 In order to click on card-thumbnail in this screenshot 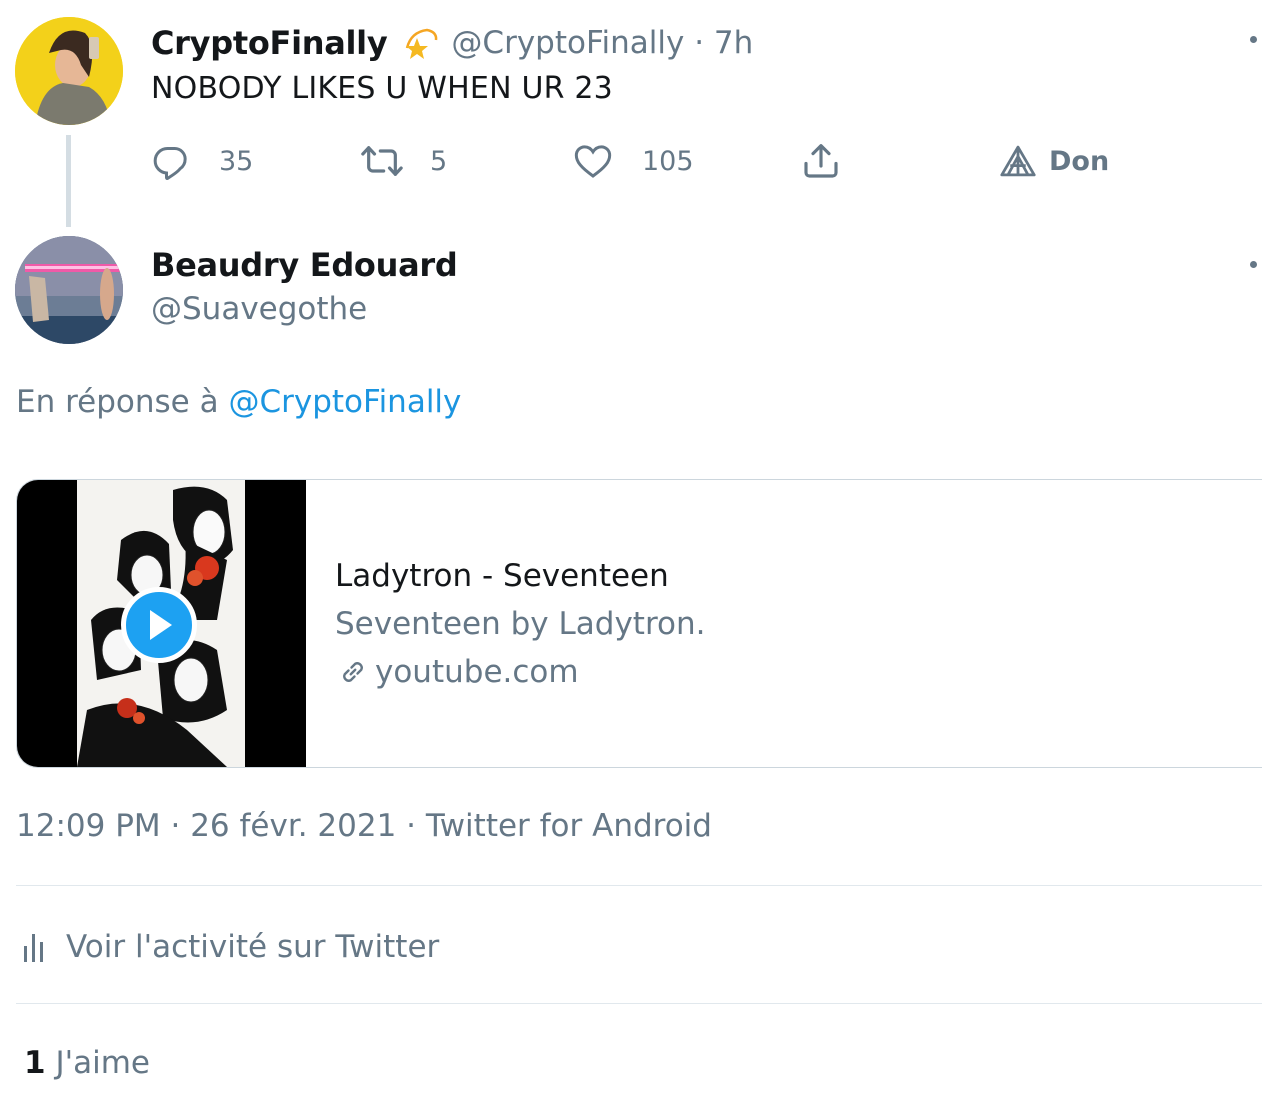, I will do `click(161, 623)`.